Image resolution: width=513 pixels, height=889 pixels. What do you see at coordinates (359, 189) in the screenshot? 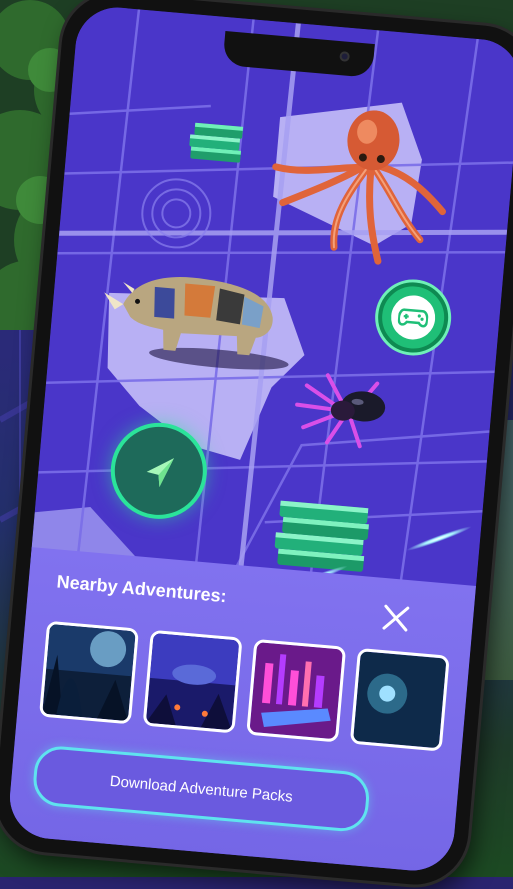
I see `octopus-creature` at bounding box center [359, 189].